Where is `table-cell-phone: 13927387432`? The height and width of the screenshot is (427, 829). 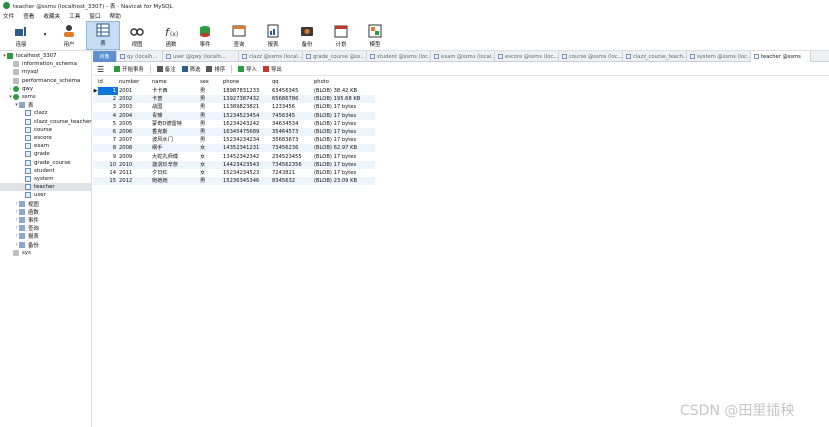
table-cell-phone: 13927387432 is located at coordinates (241, 99).